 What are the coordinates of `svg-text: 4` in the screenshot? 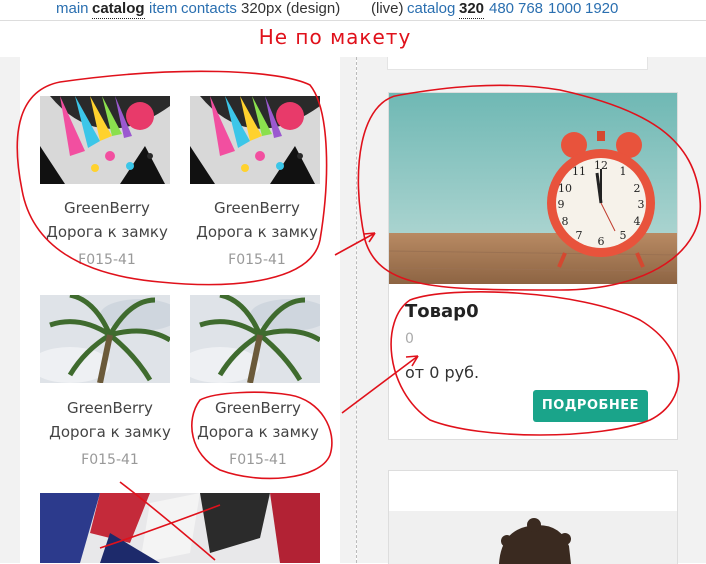 It's located at (637, 221).